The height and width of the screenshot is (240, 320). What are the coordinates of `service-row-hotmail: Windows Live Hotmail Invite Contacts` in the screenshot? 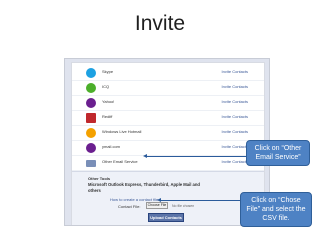 It's located at (168, 133).